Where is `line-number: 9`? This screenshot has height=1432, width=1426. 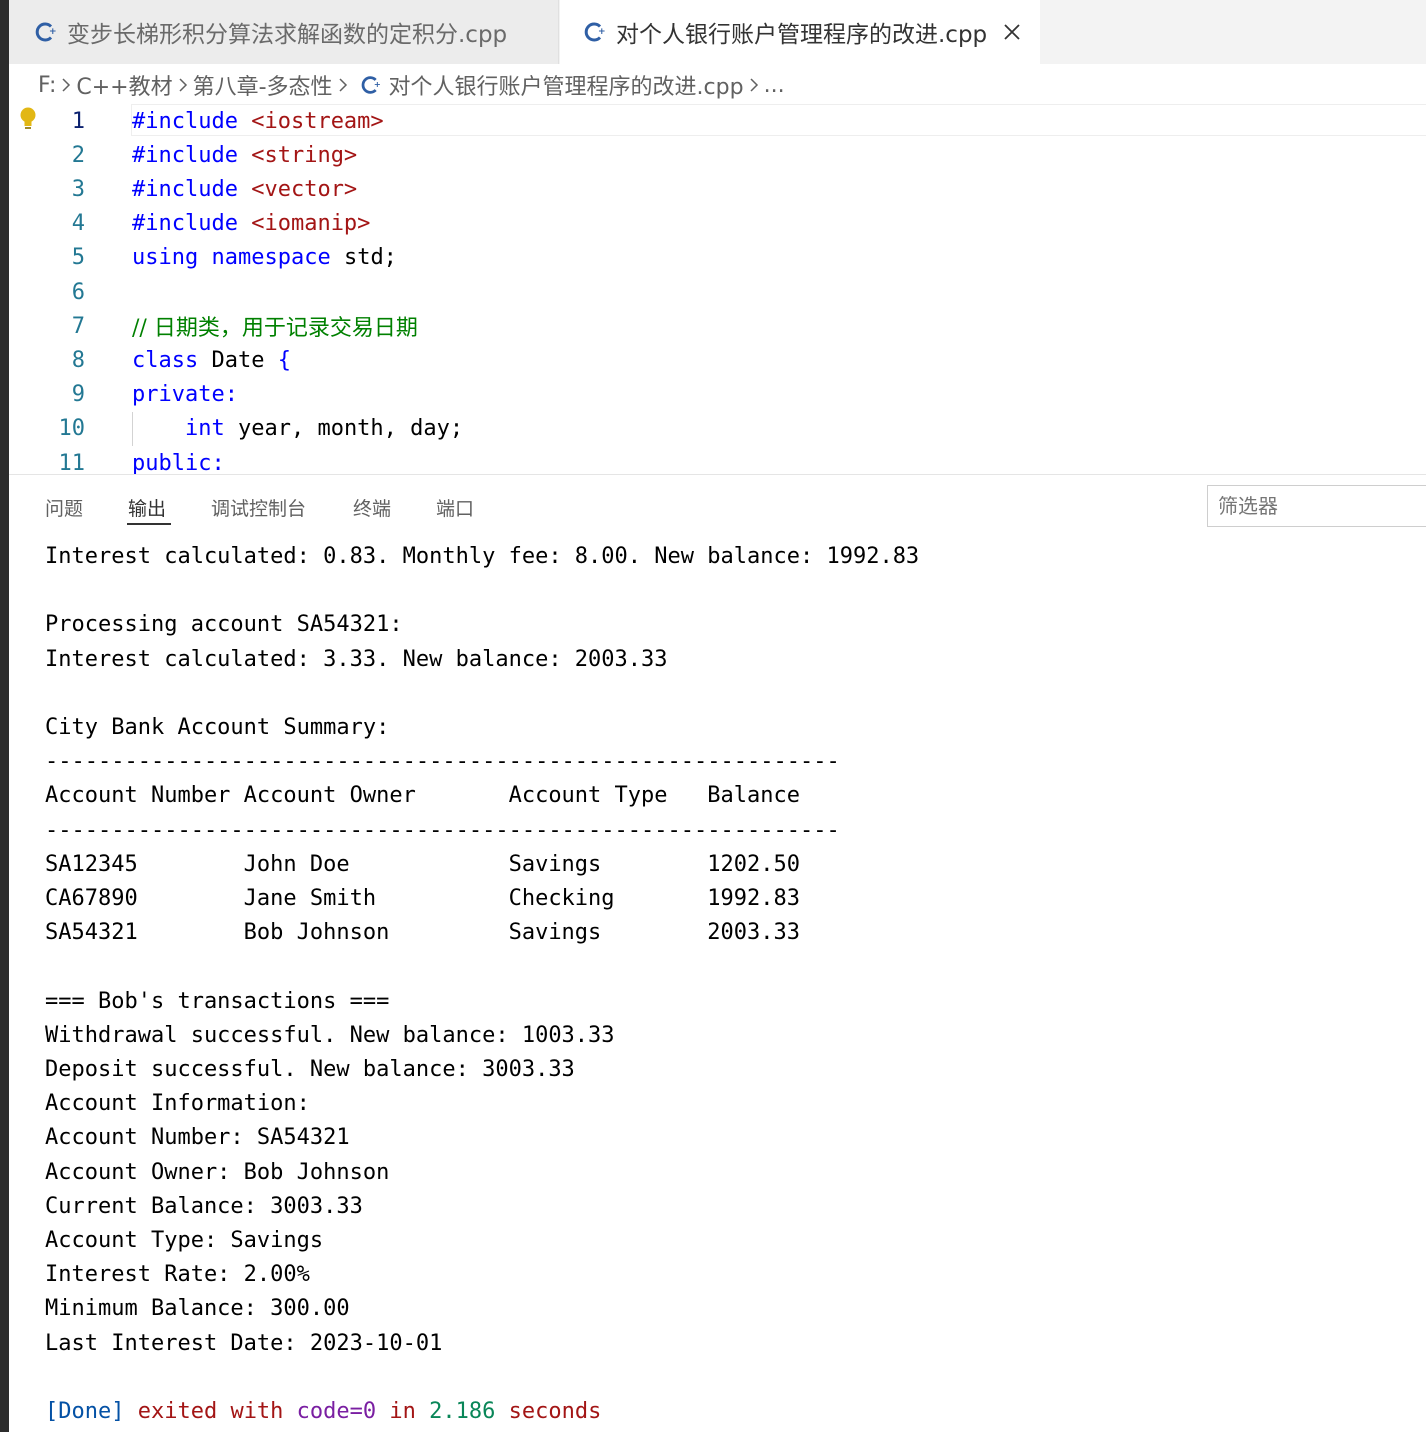 line-number: 9 is located at coordinates (78, 395).